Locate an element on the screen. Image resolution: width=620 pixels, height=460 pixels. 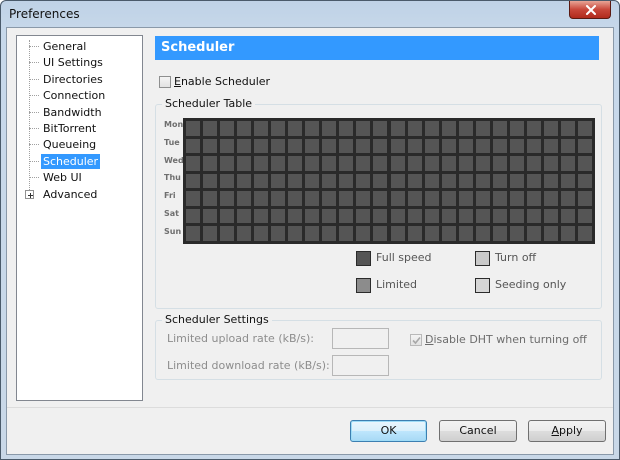
apply-button: Apply is located at coordinates (567, 431).